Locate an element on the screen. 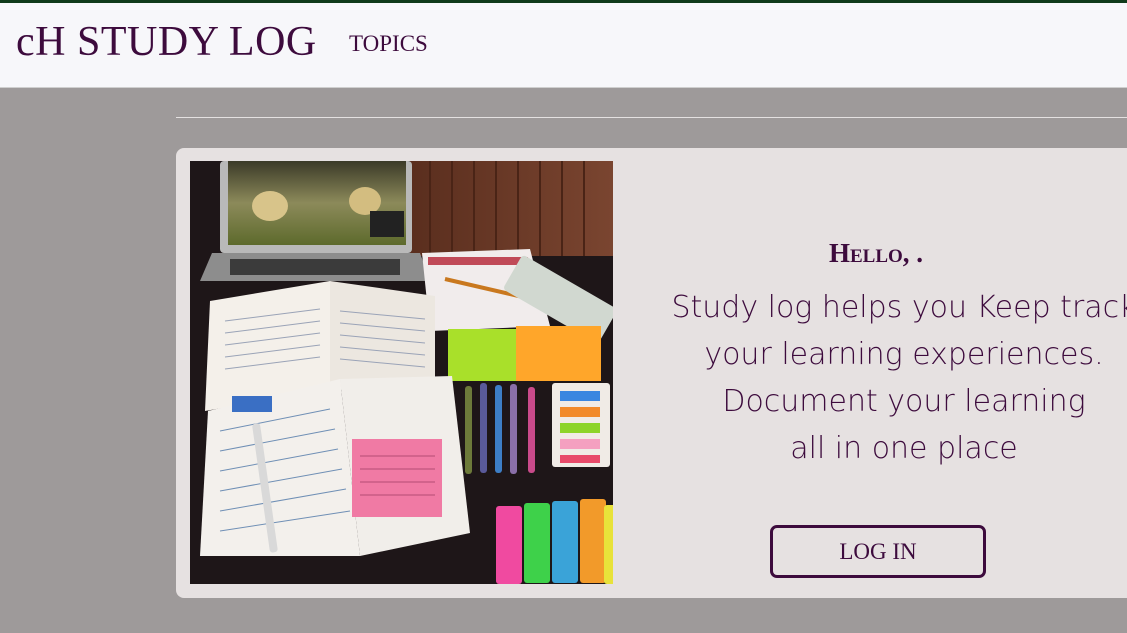 This screenshot has height=633, width=1127. brand-logo: cH STUDY LOG is located at coordinates (166, 42).